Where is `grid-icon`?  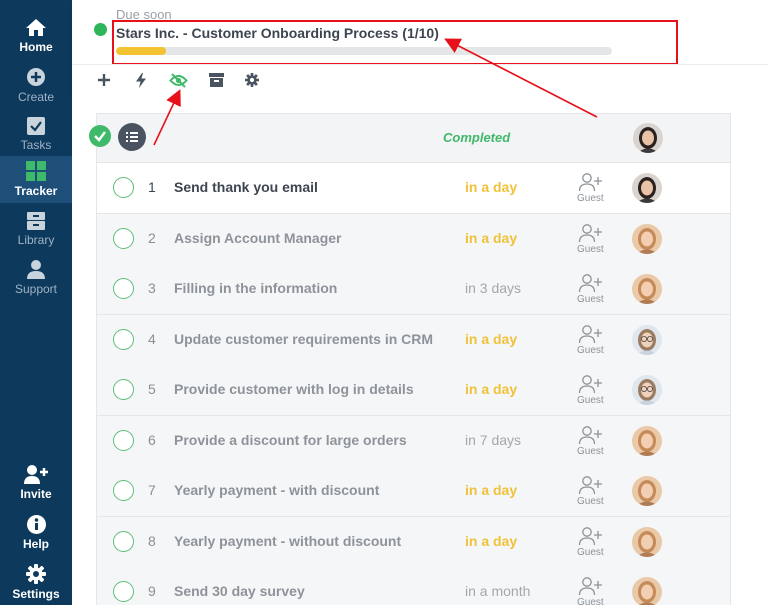
grid-icon is located at coordinates (36, 171).